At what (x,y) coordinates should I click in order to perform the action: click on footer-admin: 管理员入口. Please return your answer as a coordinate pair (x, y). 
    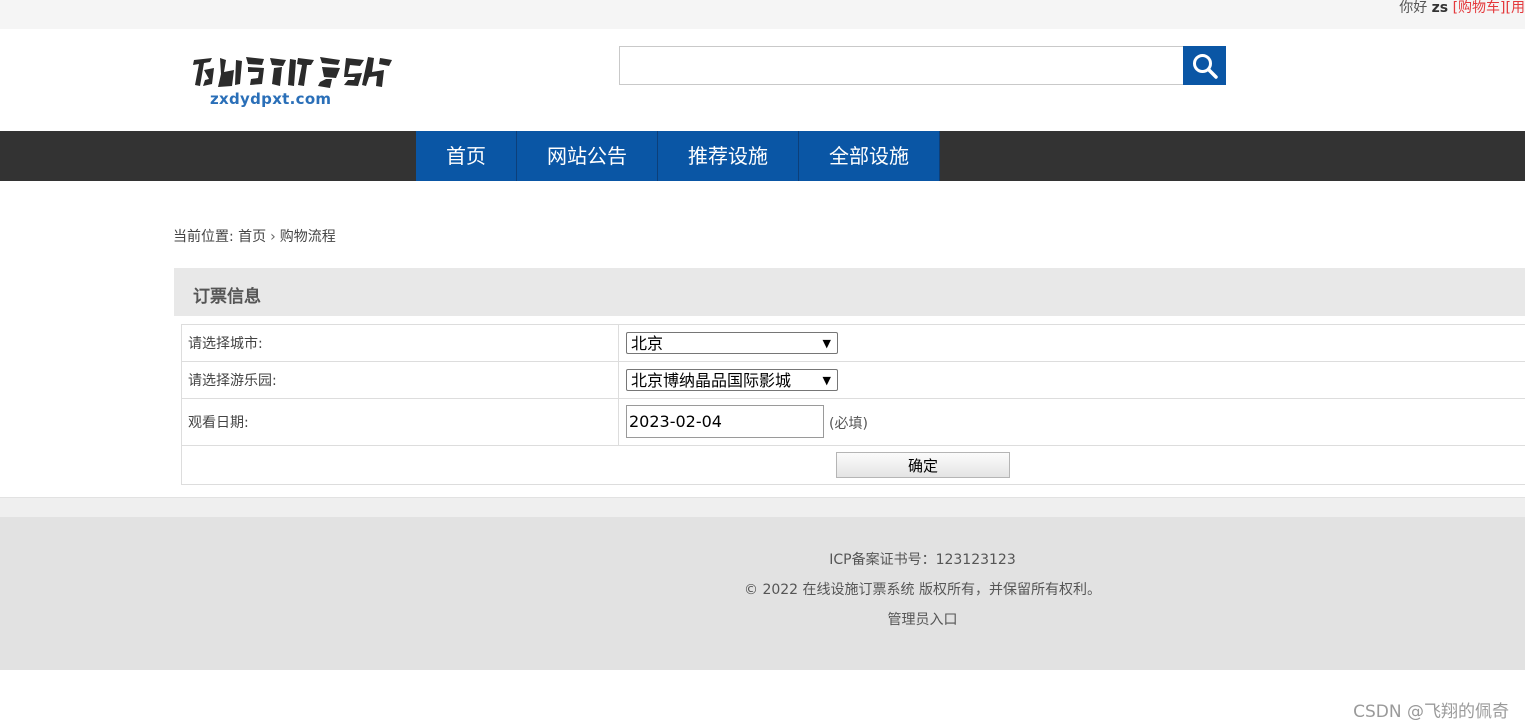
    Looking at the image, I should click on (762, 619).